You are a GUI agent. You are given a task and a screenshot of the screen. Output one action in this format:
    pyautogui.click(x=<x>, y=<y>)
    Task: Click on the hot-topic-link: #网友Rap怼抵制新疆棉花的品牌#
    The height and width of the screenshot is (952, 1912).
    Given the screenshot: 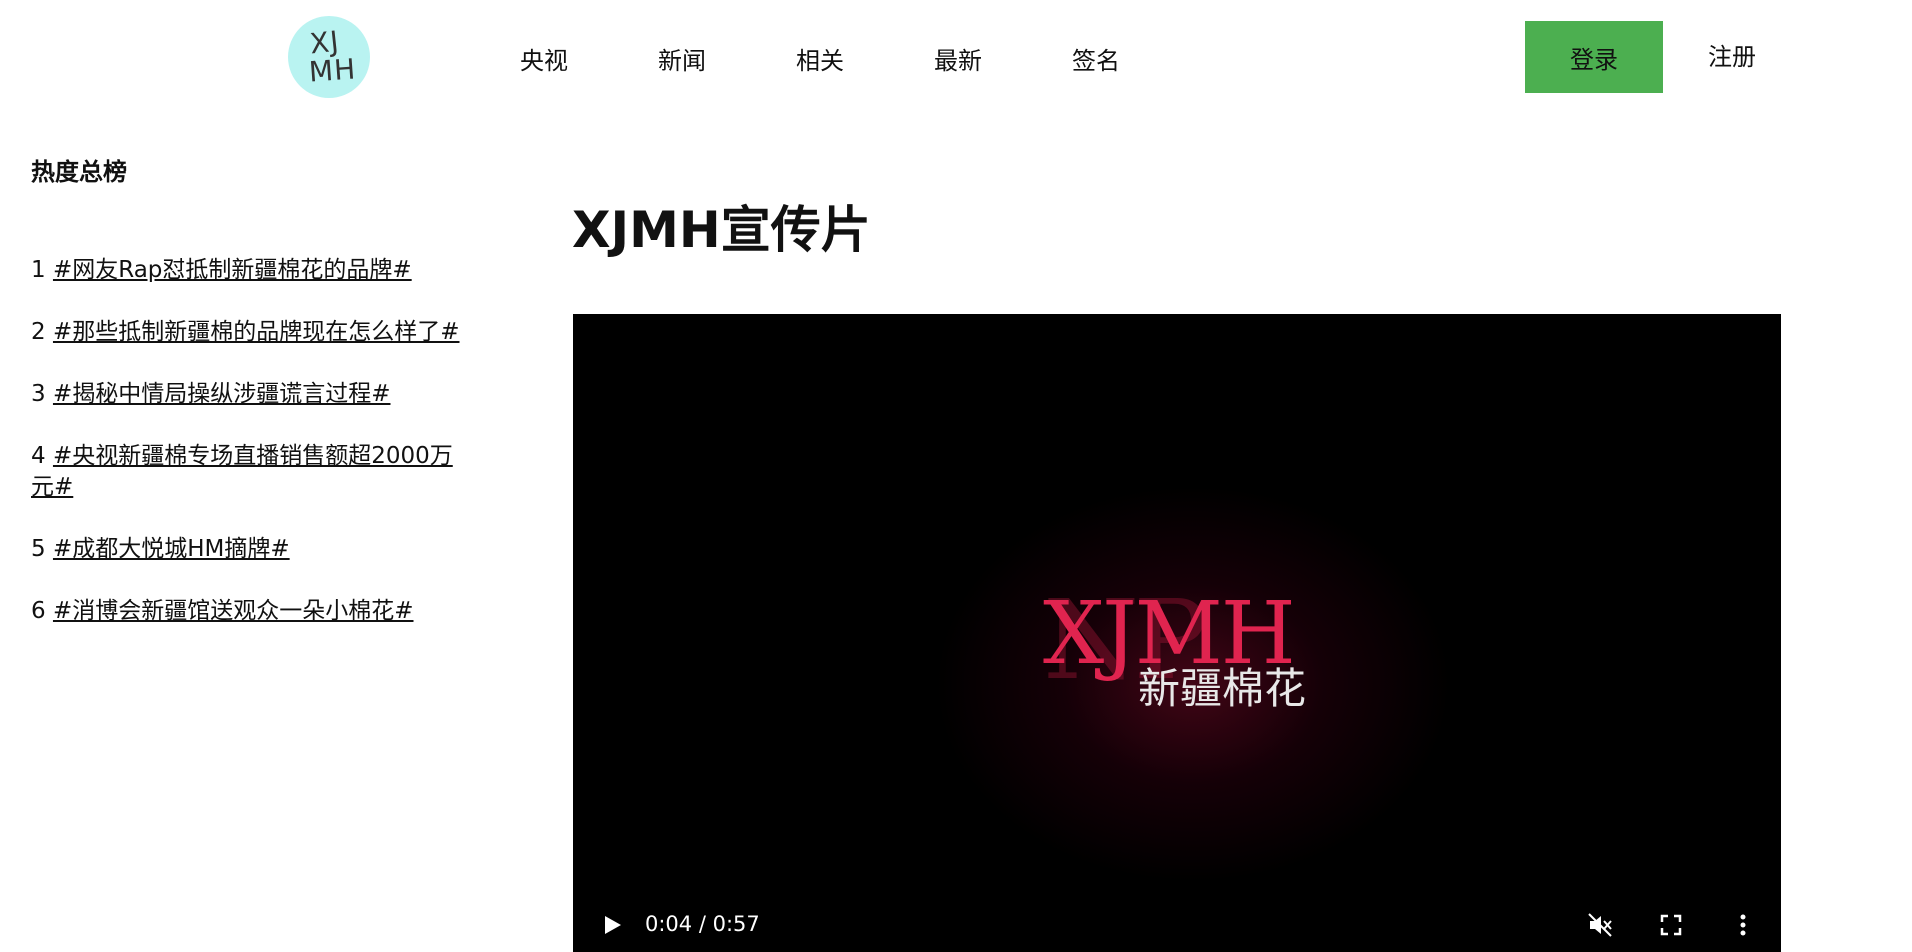 What is the action you would take?
    pyautogui.click(x=232, y=270)
    